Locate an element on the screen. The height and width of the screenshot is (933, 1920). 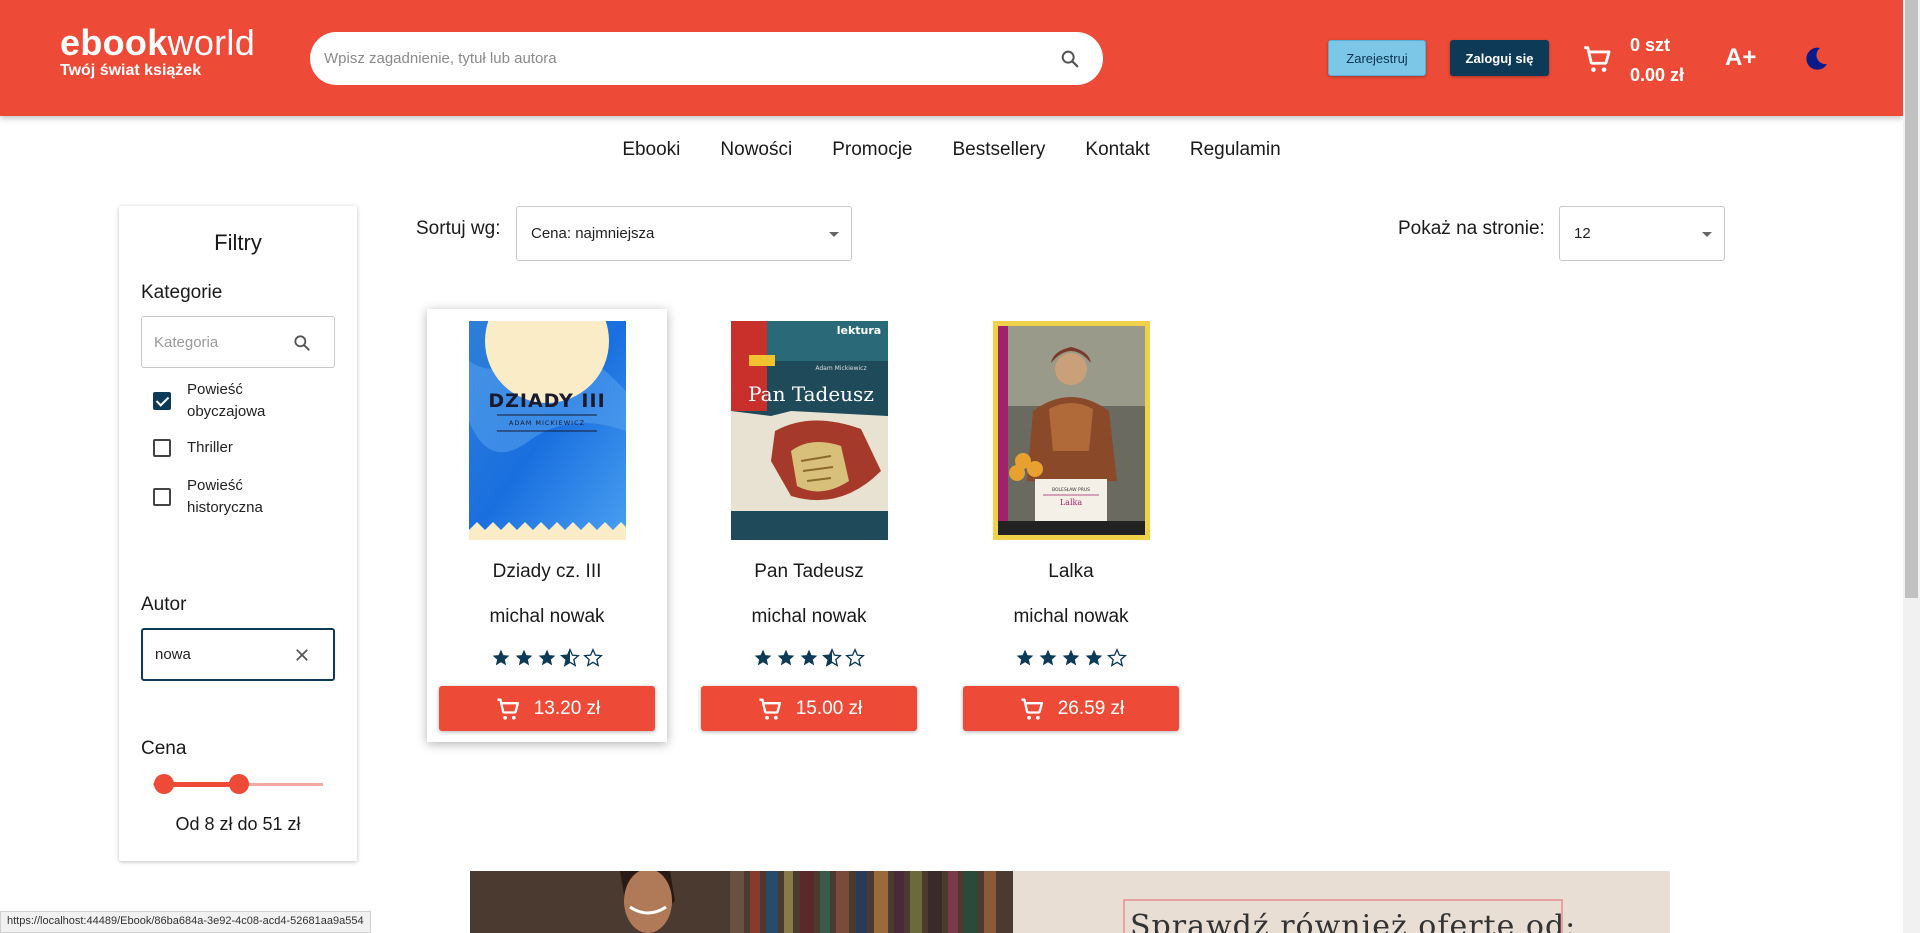
slider-max-handle is located at coordinates (239, 784).